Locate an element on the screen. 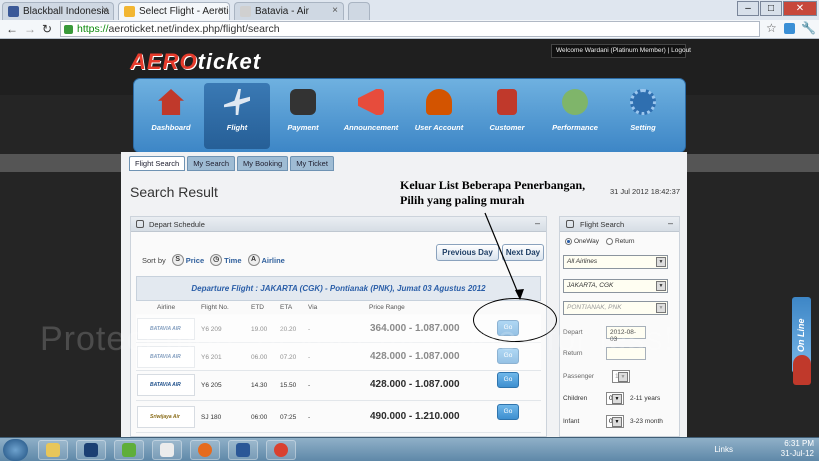 The image size is (819, 461). airline-icon: A is located at coordinates (253, 260).